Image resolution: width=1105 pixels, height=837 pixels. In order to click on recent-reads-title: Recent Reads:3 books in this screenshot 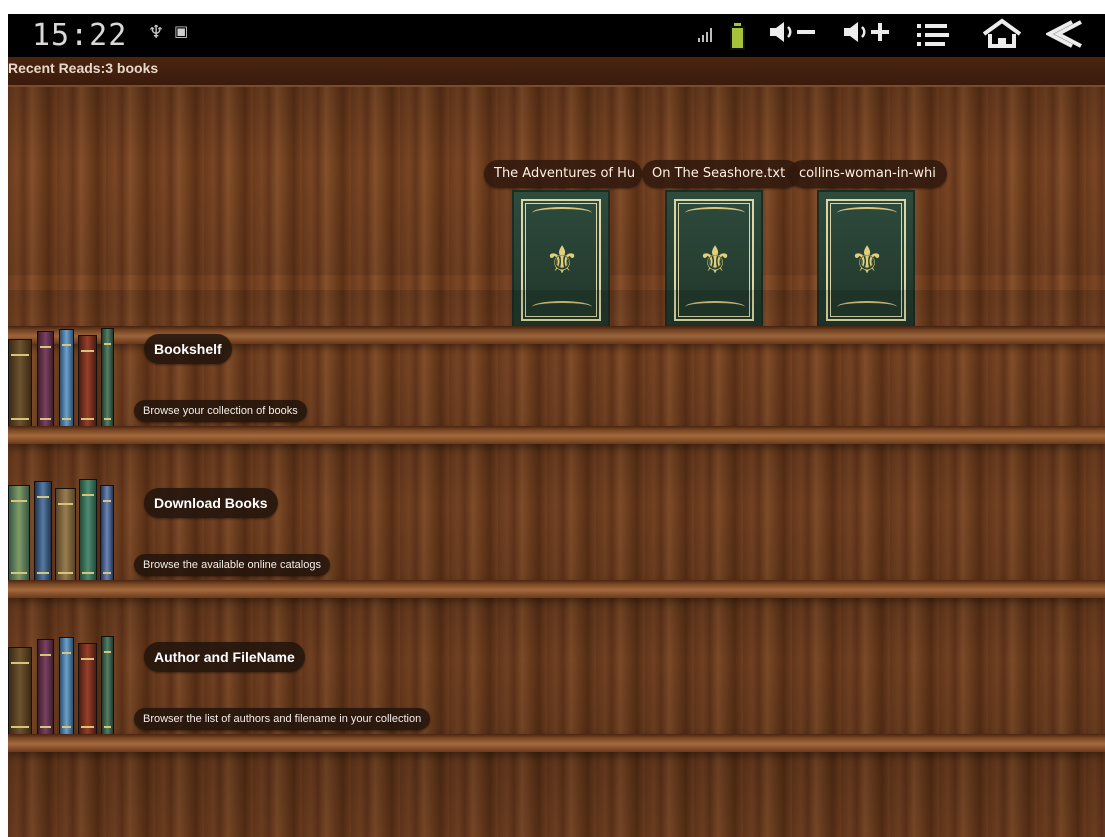, I will do `click(83, 68)`.